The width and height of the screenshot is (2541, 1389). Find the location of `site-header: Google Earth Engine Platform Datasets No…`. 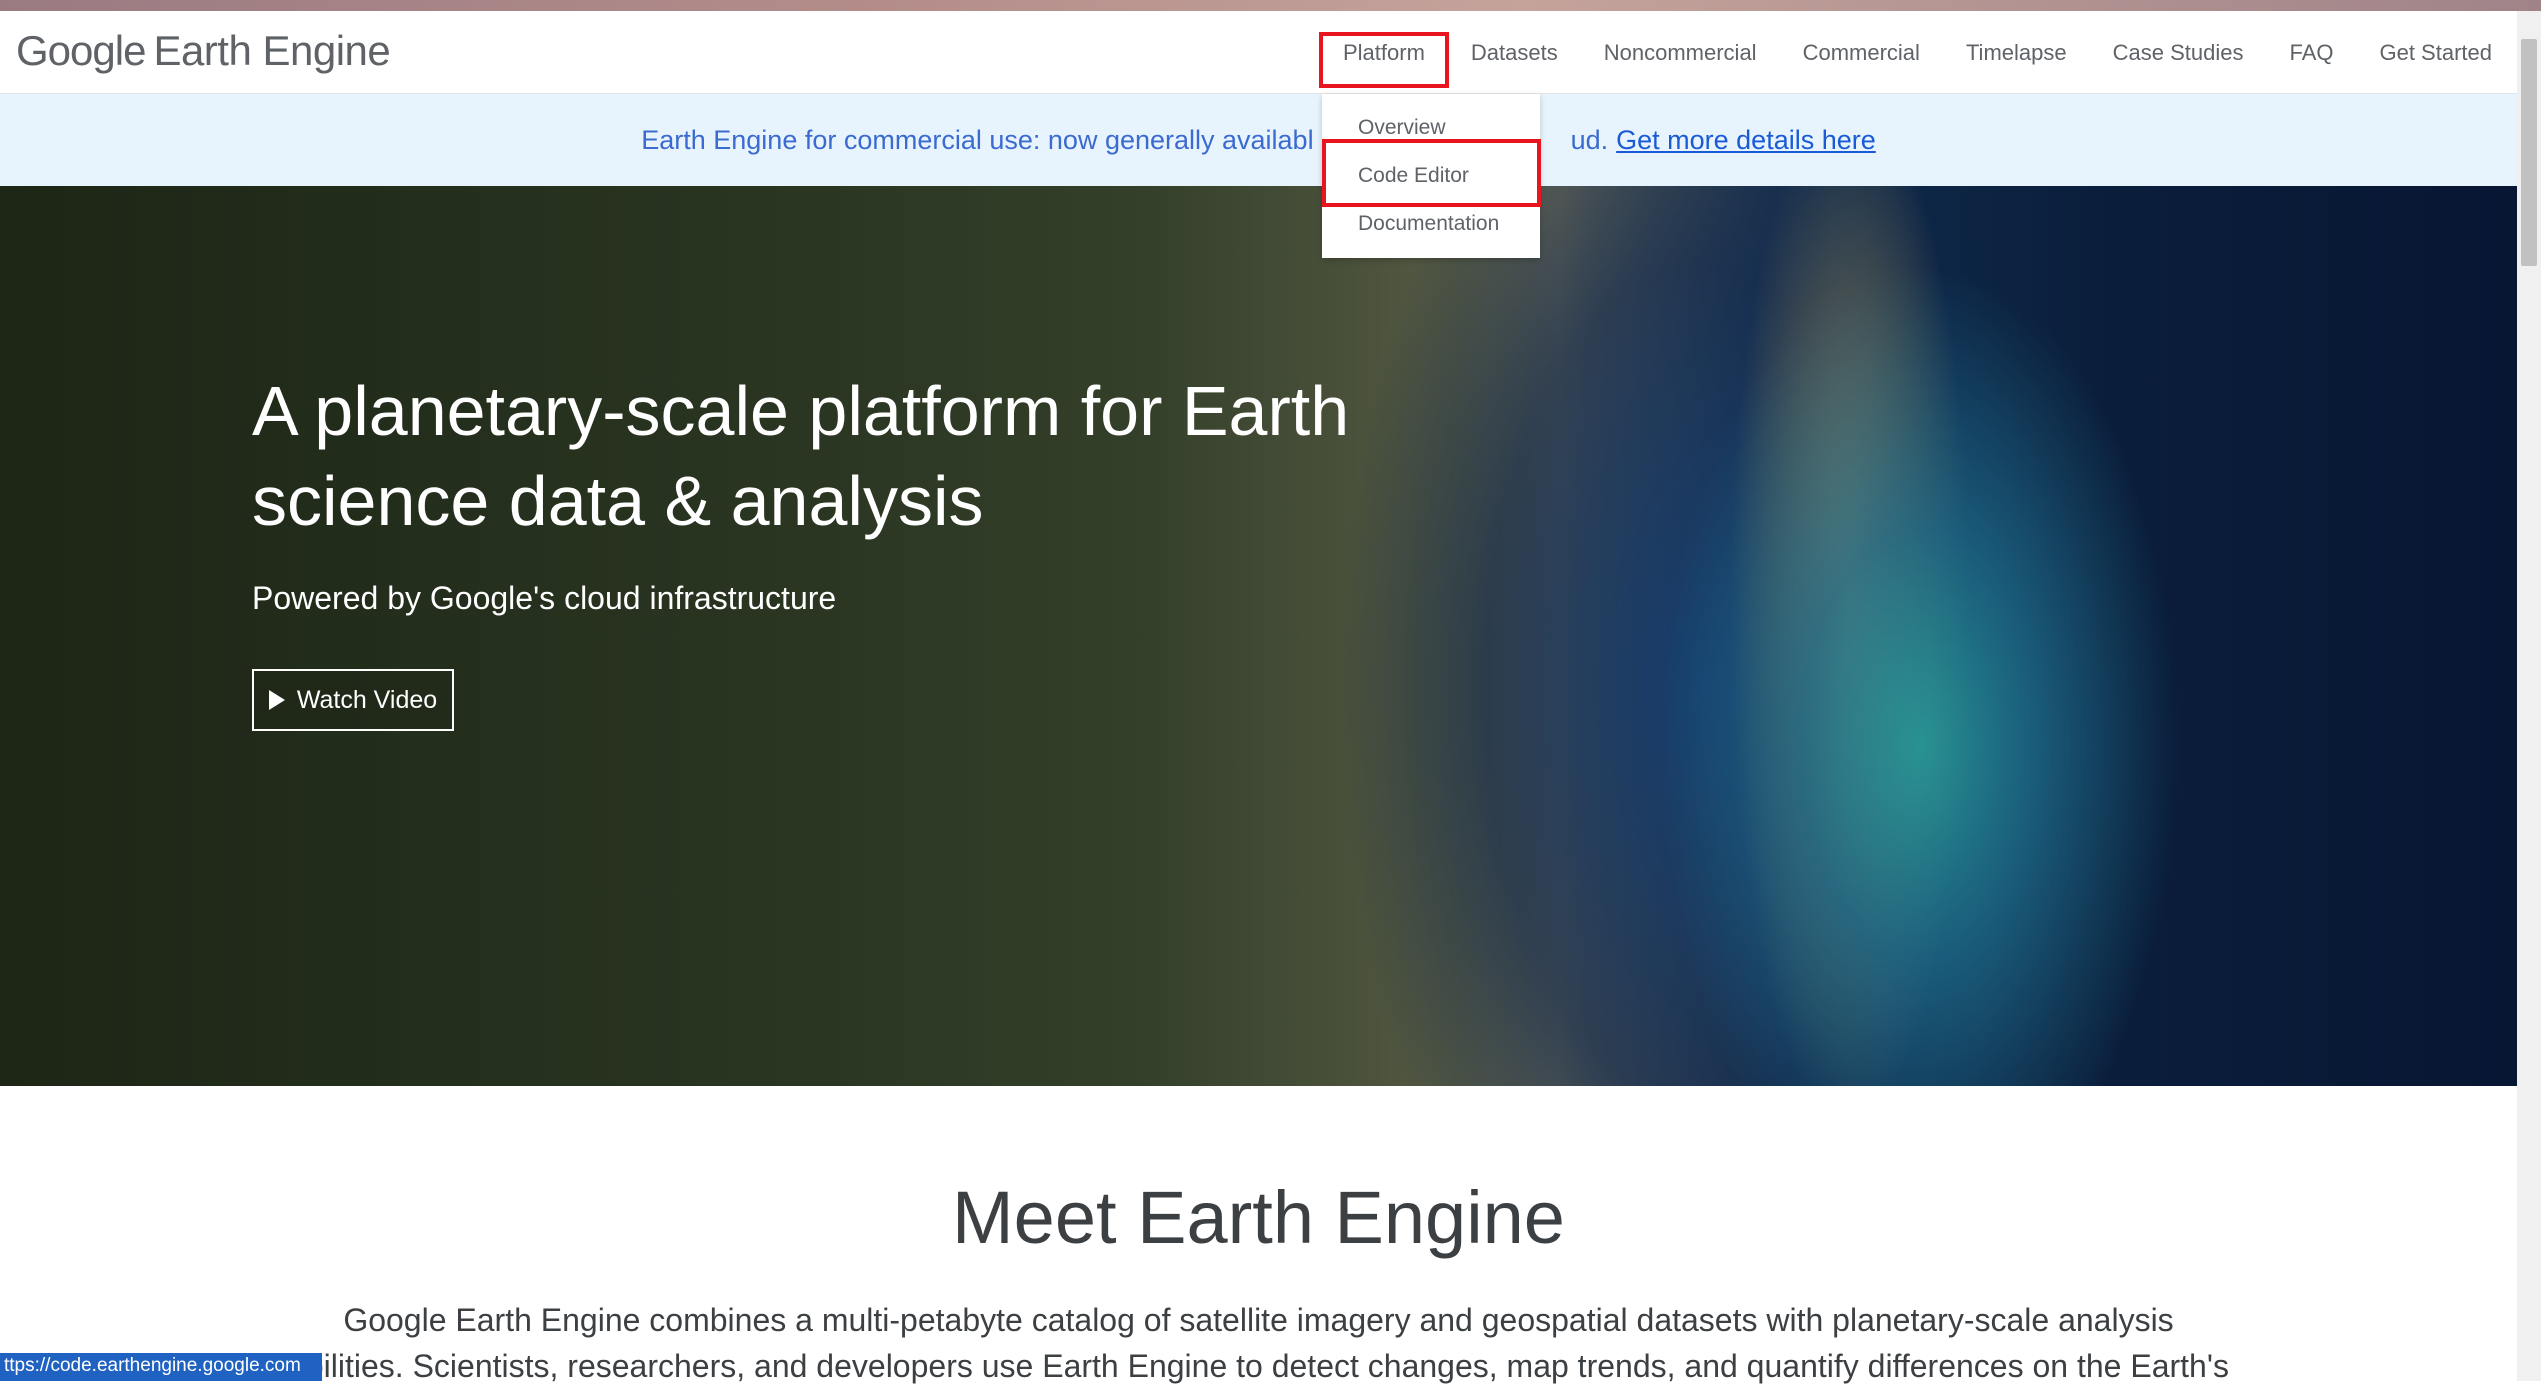

site-header: Google Earth Engine Platform Datasets No… is located at coordinates (1258, 52).